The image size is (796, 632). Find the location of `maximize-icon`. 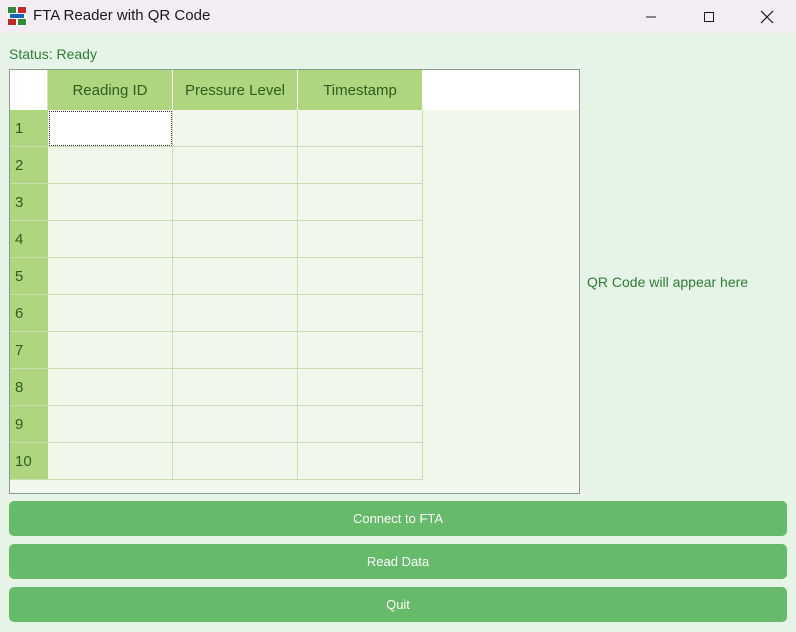

maximize-icon is located at coordinates (709, 16).